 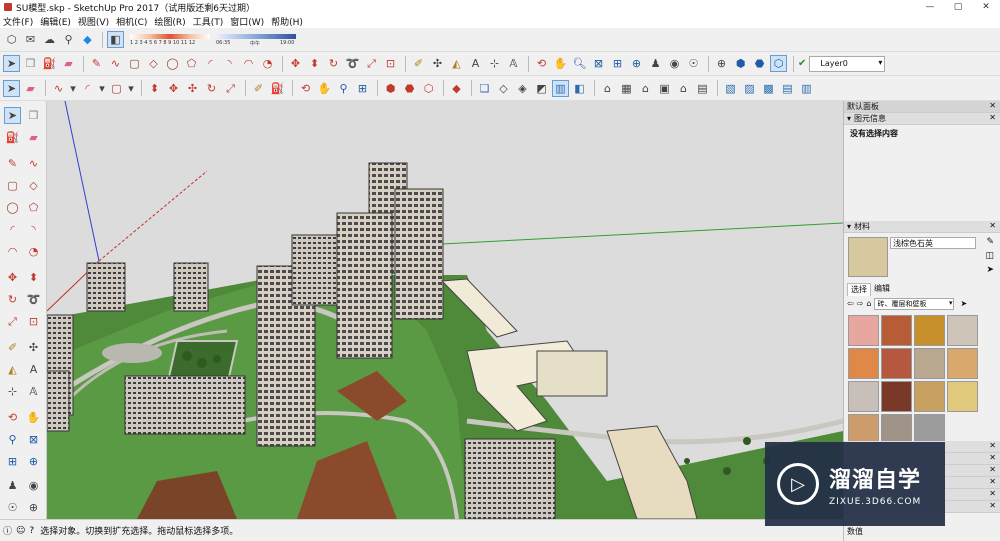 I want to click on right-view-icon: ▣, so click(x=664, y=88).